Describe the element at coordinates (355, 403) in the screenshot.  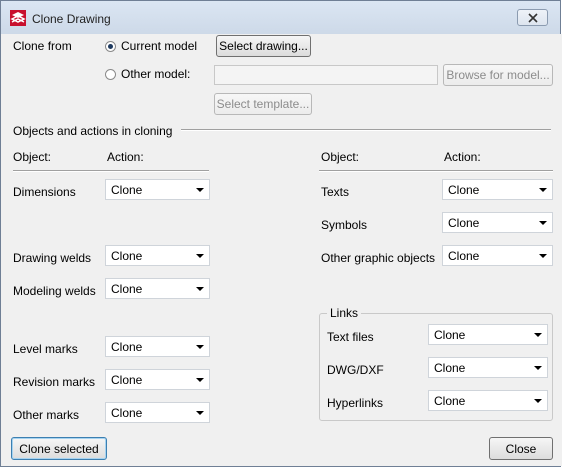
I see `row-label-hyperlinks: Hyperlinks` at that location.